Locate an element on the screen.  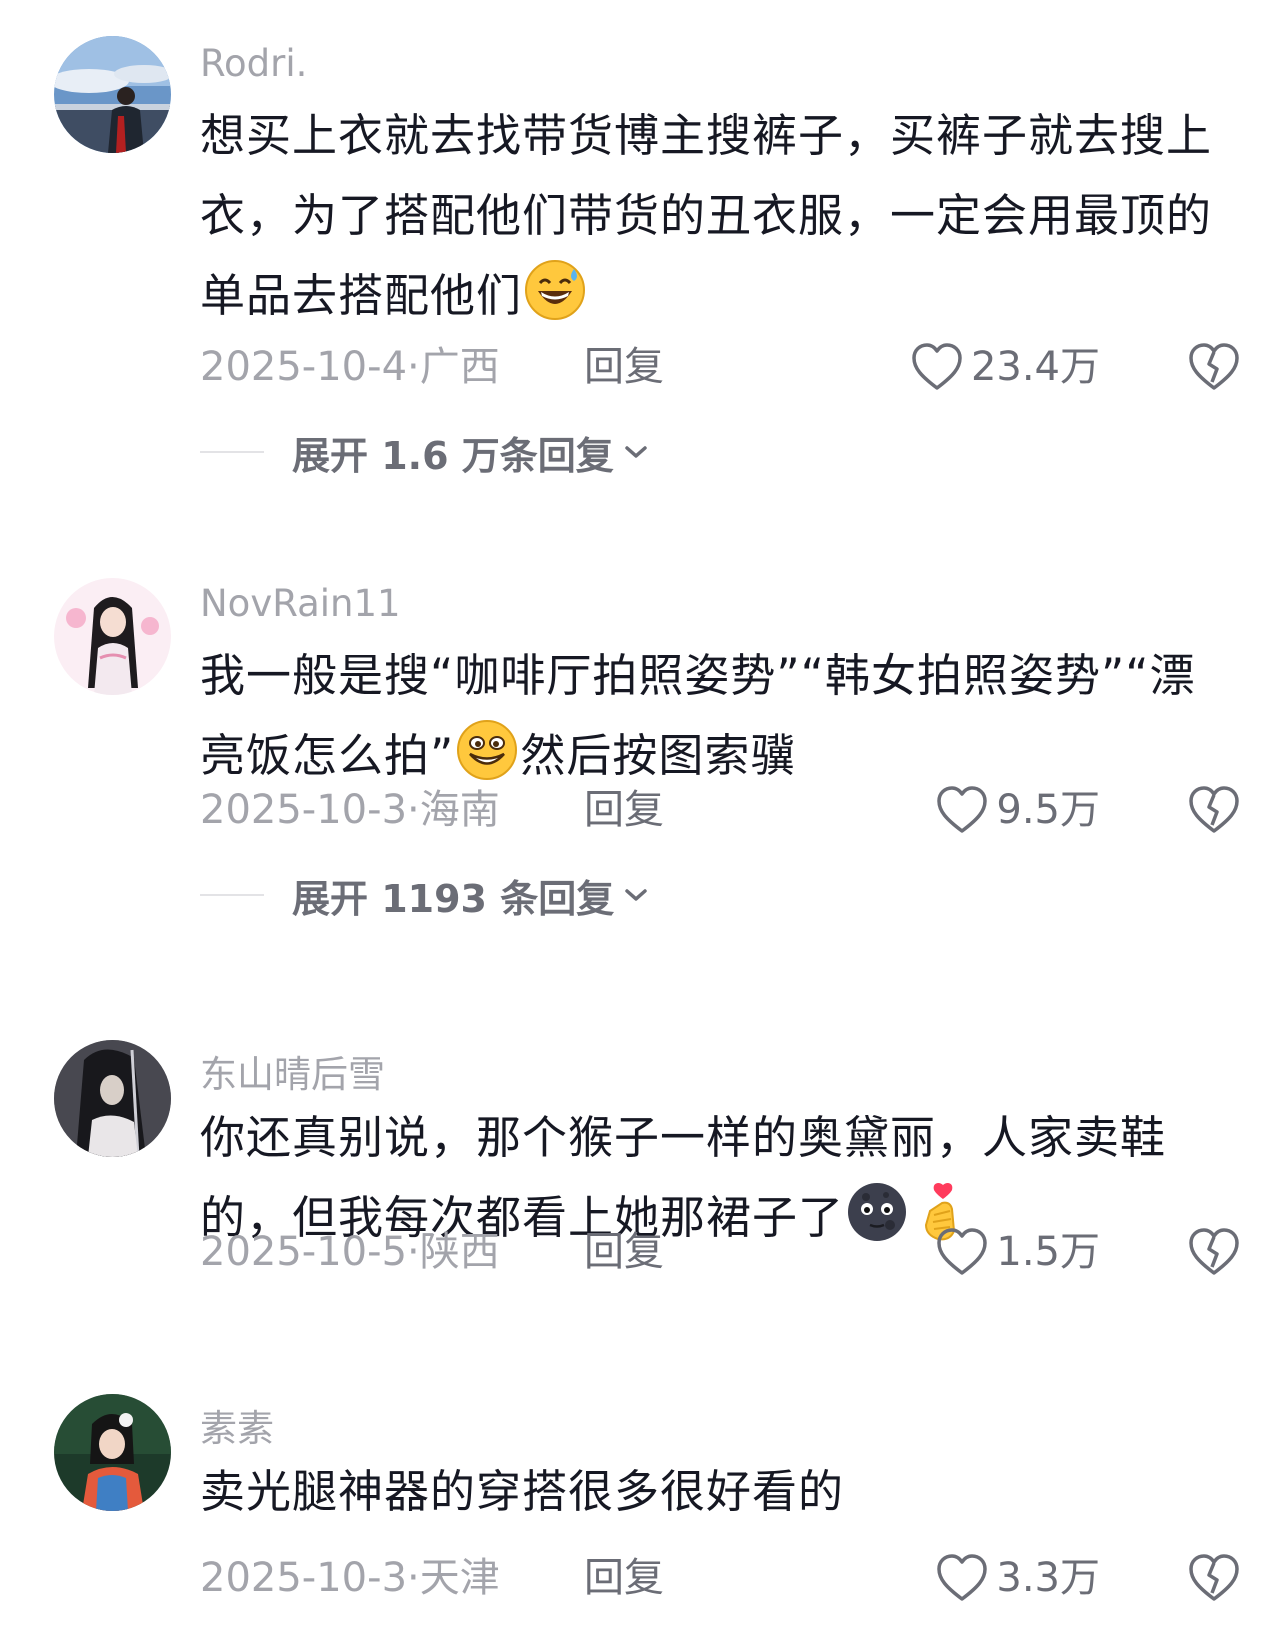
expand-replies-button: 展开 1.6 万条回复 is located at coordinates (425, 452).